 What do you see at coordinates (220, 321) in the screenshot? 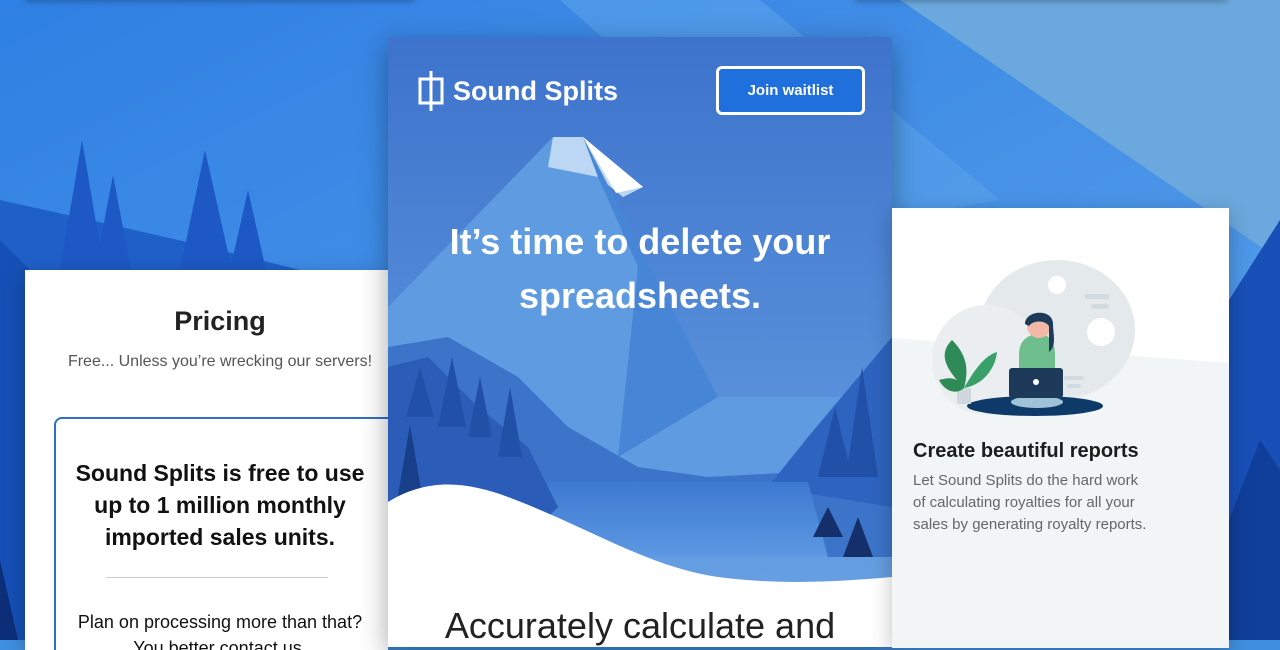
I see `pricing-title: Pricing` at bounding box center [220, 321].